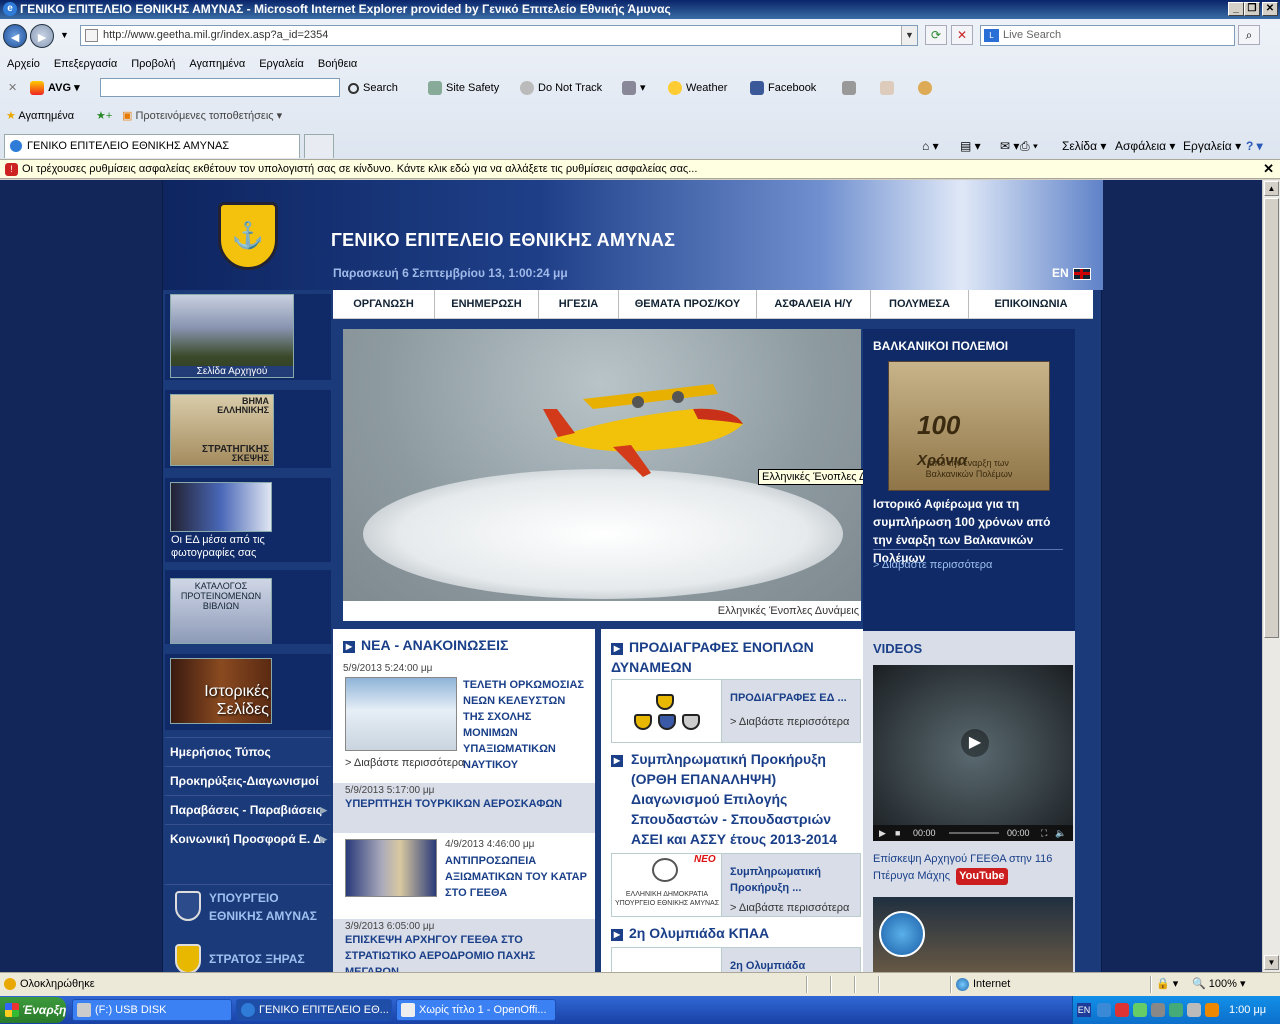 The width and height of the screenshot is (1280, 1024). Describe the element at coordinates (1271, 962) in the screenshot. I see `scroll-down-icon: ▼` at that location.